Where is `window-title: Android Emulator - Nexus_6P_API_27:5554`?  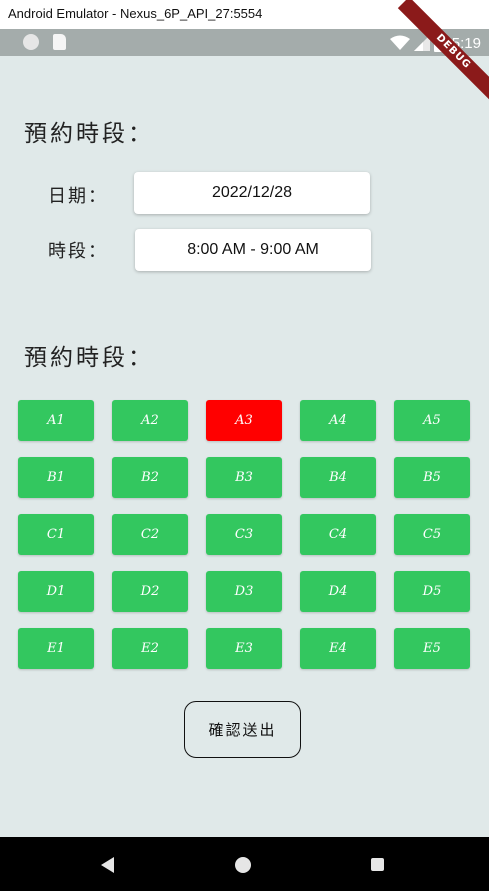
window-title: Android Emulator - Nexus_6P_API_27:5554 is located at coordinates (135, 13).